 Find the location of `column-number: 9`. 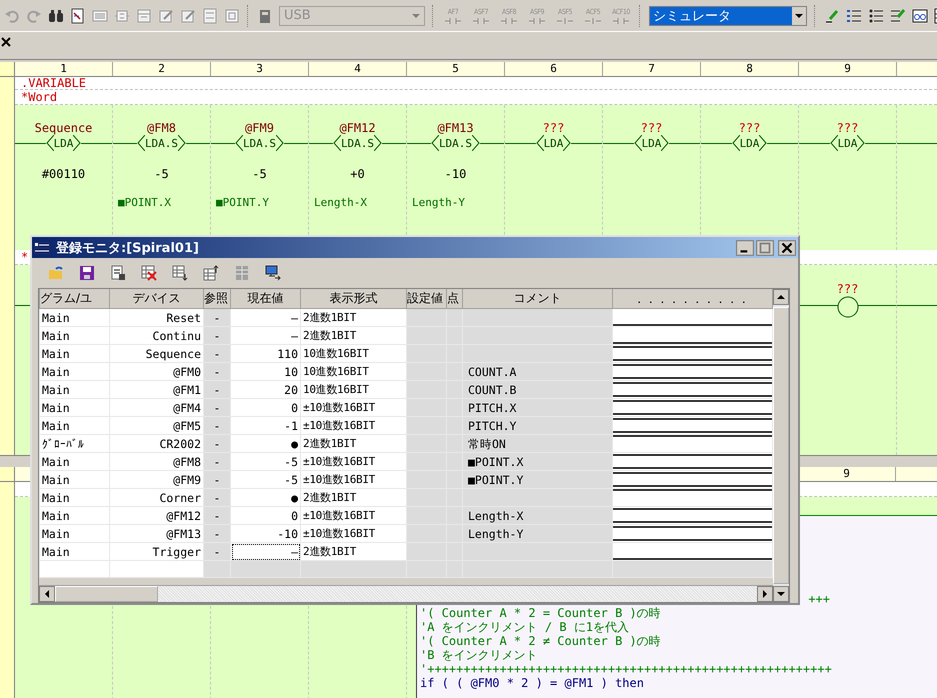

column-number: 9 is located at coordinates (848, 69).